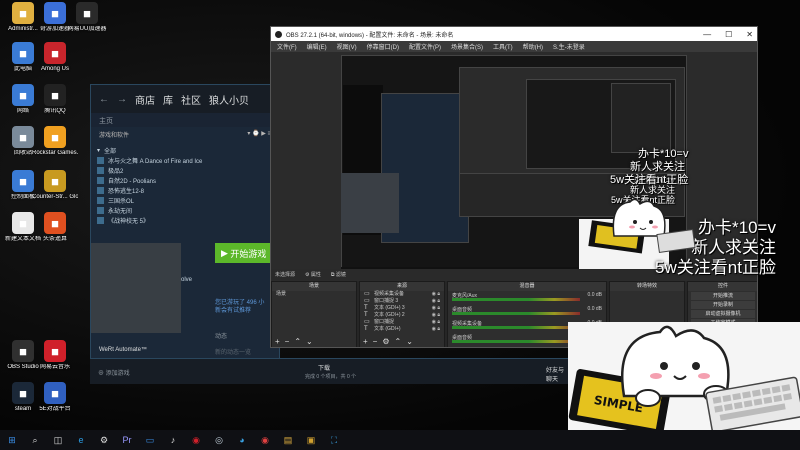 The height and width of the screenshot is (450, 800). I want to click on control-button: 启动虚拟摄像机, so click(723, 314).